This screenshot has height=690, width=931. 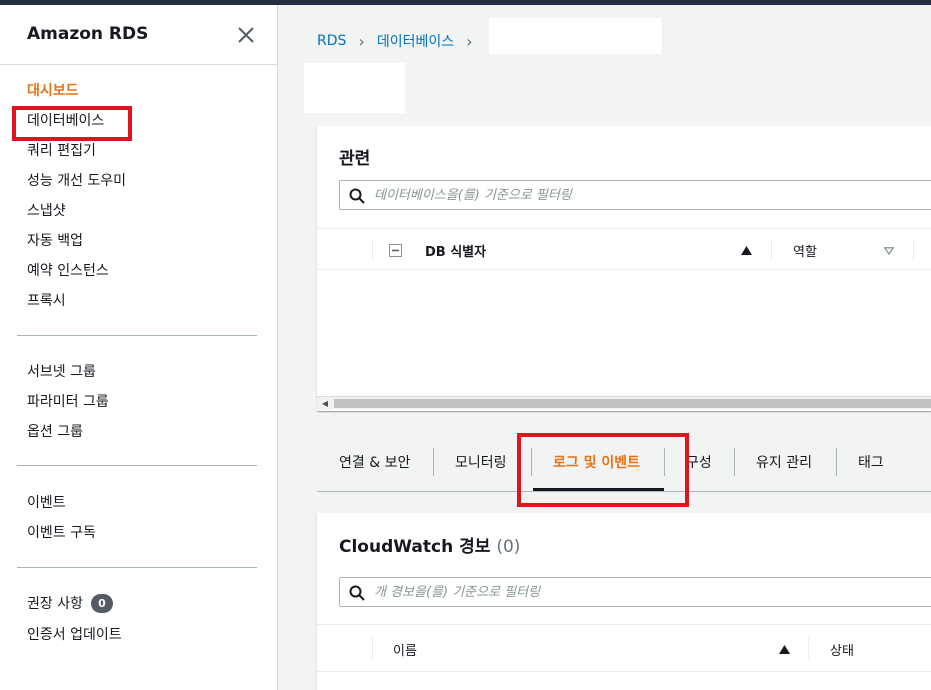 What do you see at coordinates (46, 502) in the screenshot?
I see `sidebar-item-events: 이벤트` at bounding box center [46, 502].